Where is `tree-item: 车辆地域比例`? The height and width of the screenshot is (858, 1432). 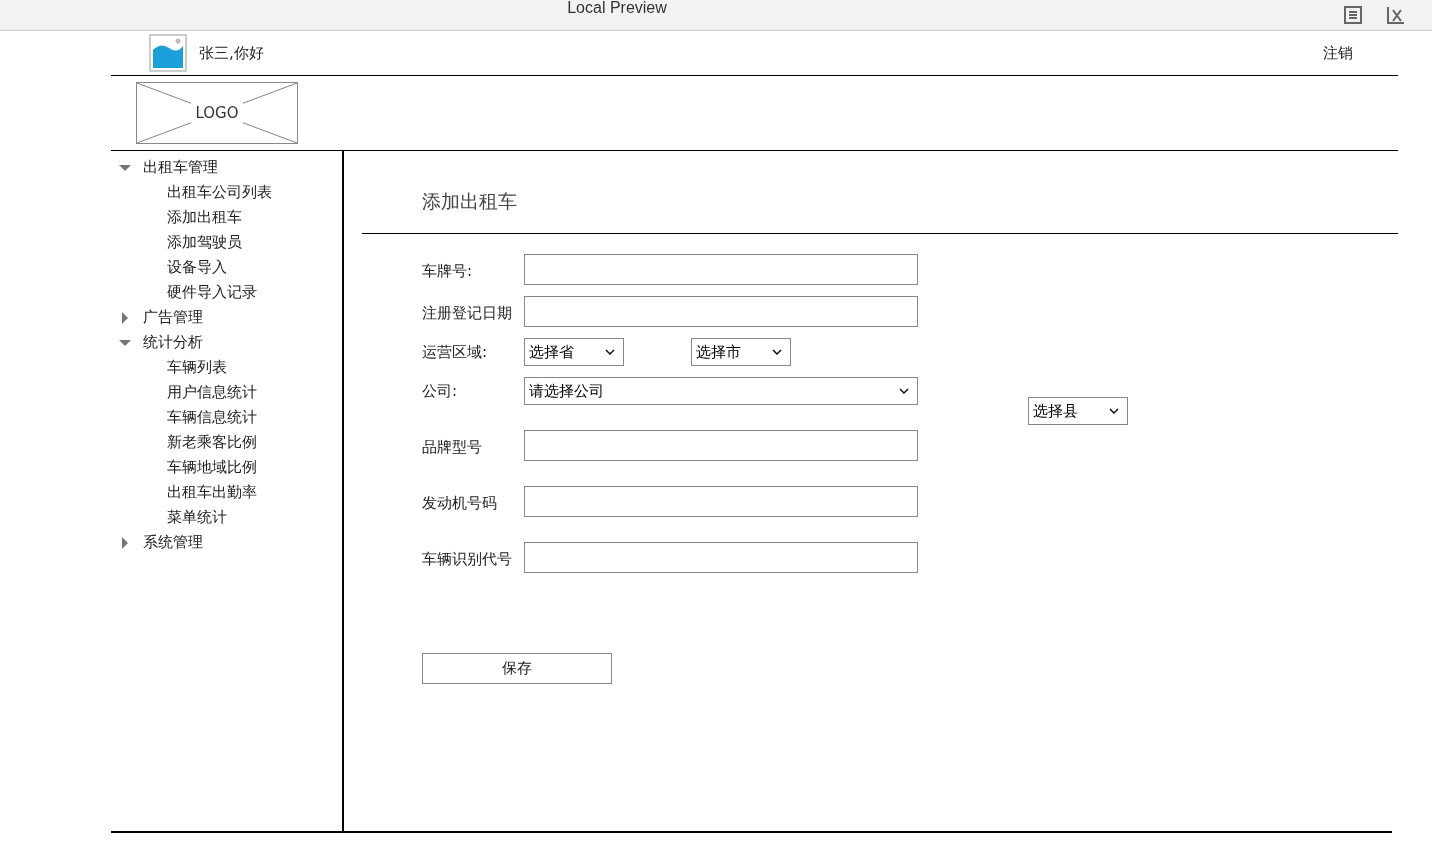 tree-item: 车辆地域比例 is located at coordinates (226, 467).